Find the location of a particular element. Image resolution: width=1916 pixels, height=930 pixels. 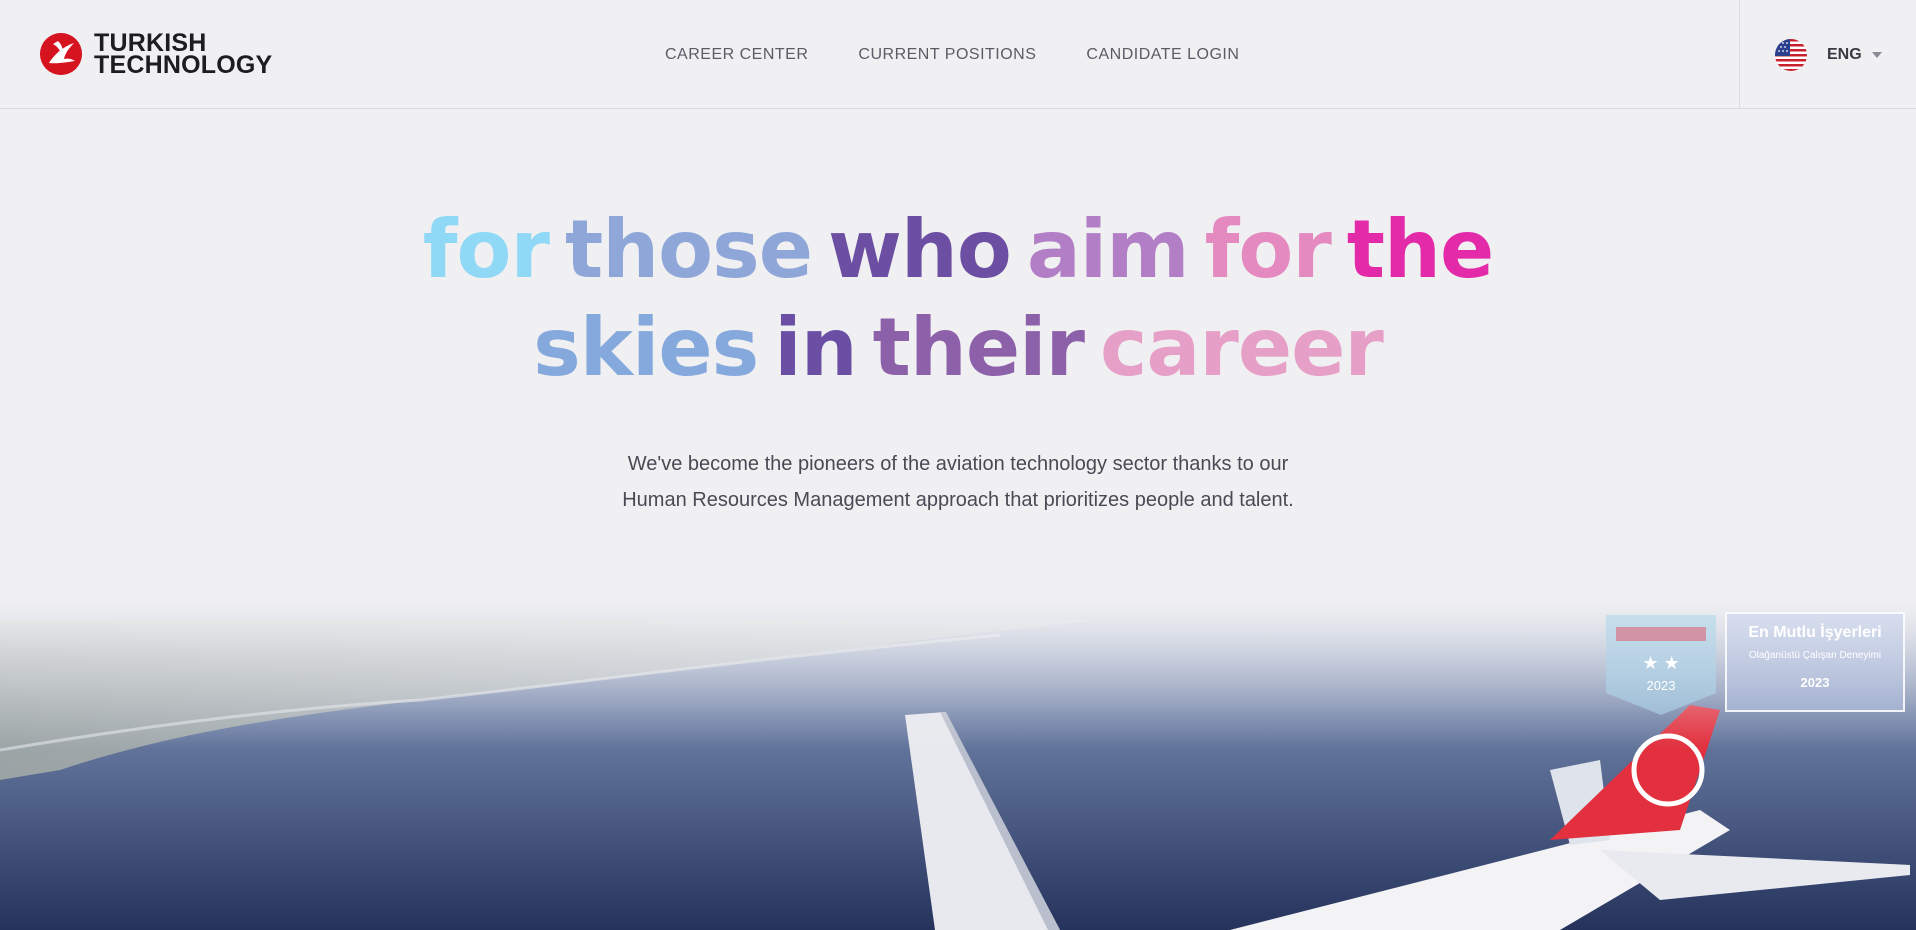

headline-word: their is located at coordinates (978, 347).